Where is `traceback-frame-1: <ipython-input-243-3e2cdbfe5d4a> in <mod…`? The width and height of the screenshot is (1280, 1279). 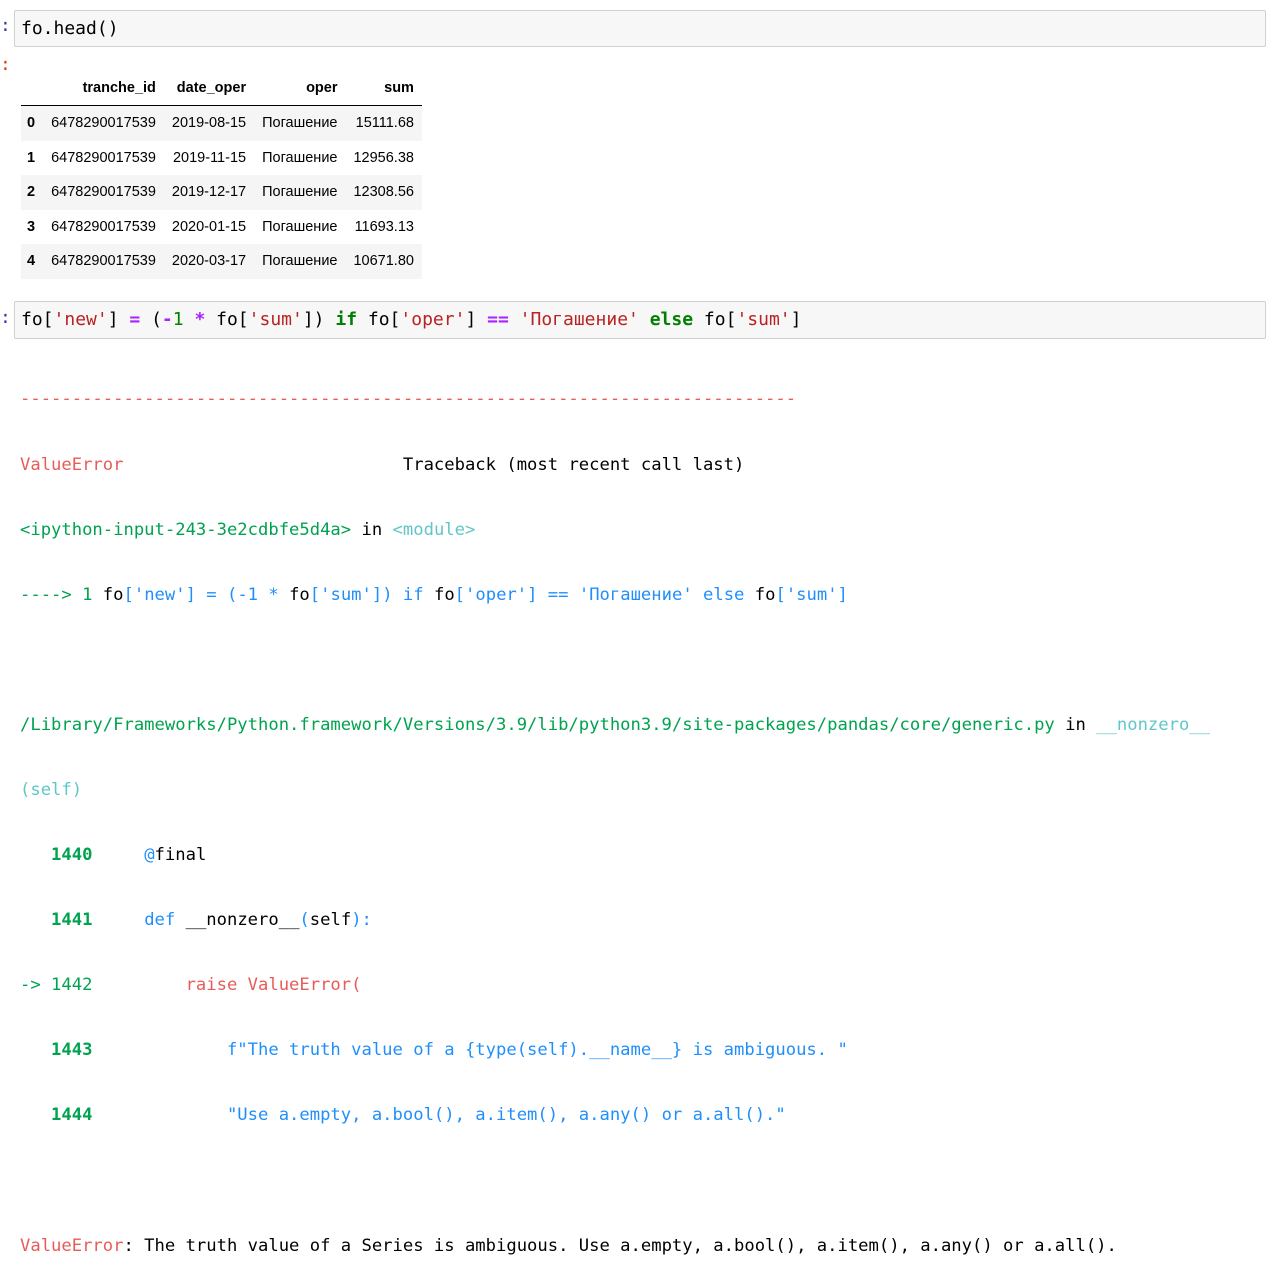 traceback-frame-1: <ipython-input-243-3e2cdbfe5d4a> in <mod… is located at coordinates (248, 529).